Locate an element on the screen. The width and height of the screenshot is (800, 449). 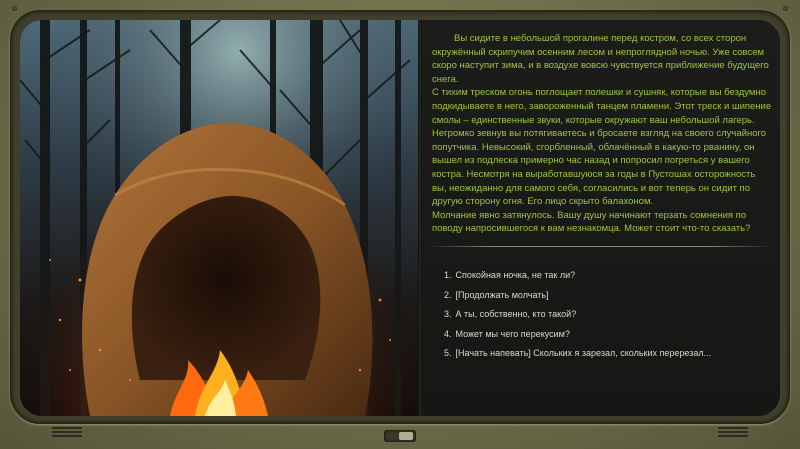
text-separator is located at coordinates (600, 246).